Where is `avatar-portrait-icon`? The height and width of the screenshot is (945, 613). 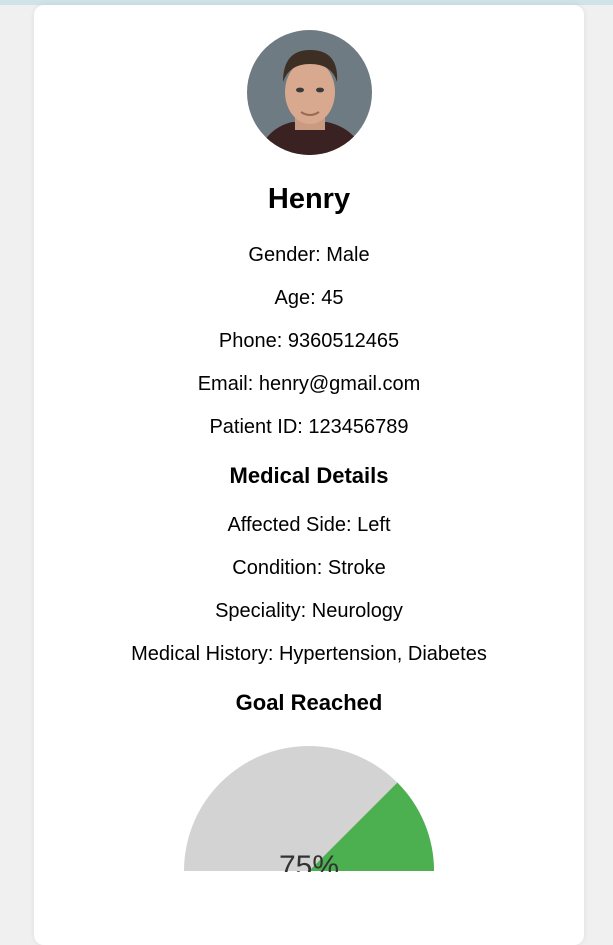
avatar-portrait-icon is located at coordinates (309, 92).